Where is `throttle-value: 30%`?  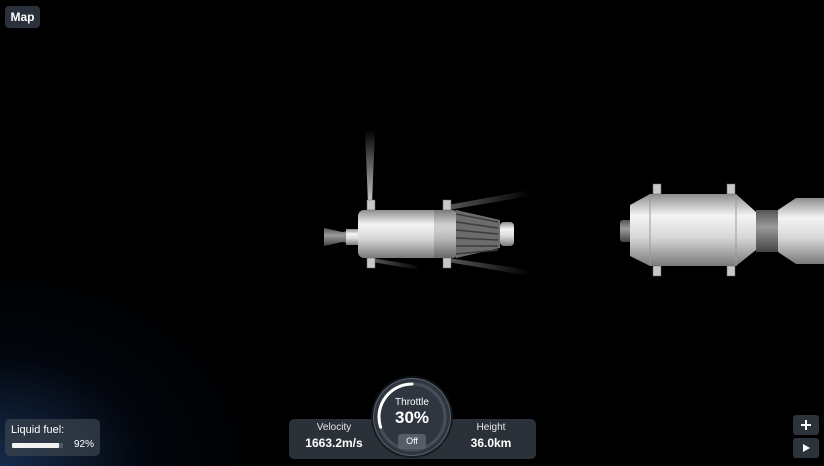 throttle-value: 30% is located at coordinates (412, 417).